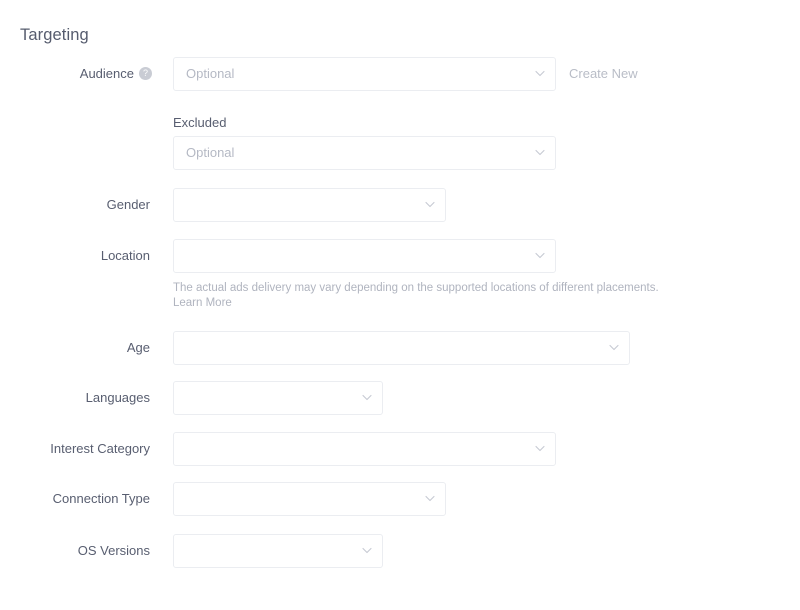 This screenshot has height=610, width=800. I want to click on location-select, so click(364, 256).